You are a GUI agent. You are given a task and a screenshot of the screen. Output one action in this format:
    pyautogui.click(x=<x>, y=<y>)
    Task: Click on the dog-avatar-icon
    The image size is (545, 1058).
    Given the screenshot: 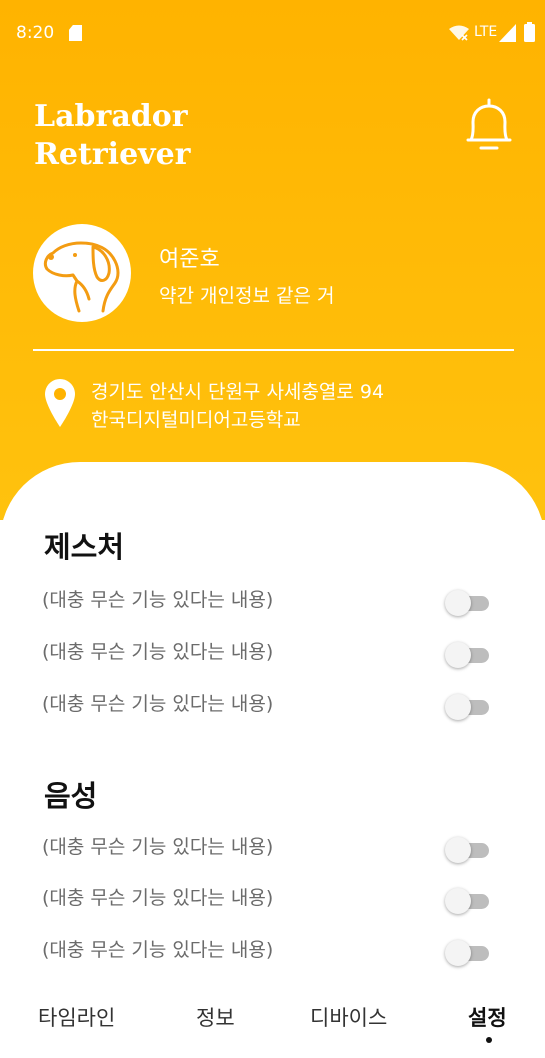 What is the action you would take?
    pyautogui.click(x=81, y=277)
    